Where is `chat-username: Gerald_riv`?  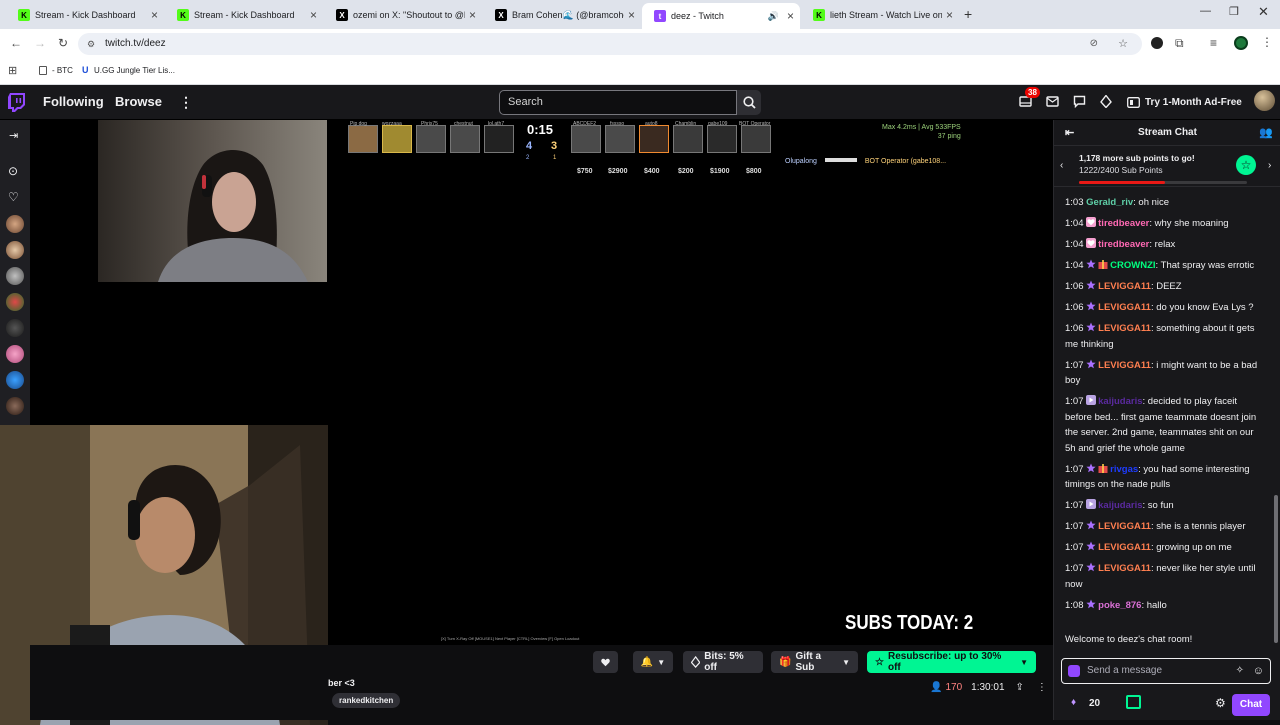 chat-username: Gerald_riv is located at coordinates (1109, 202).